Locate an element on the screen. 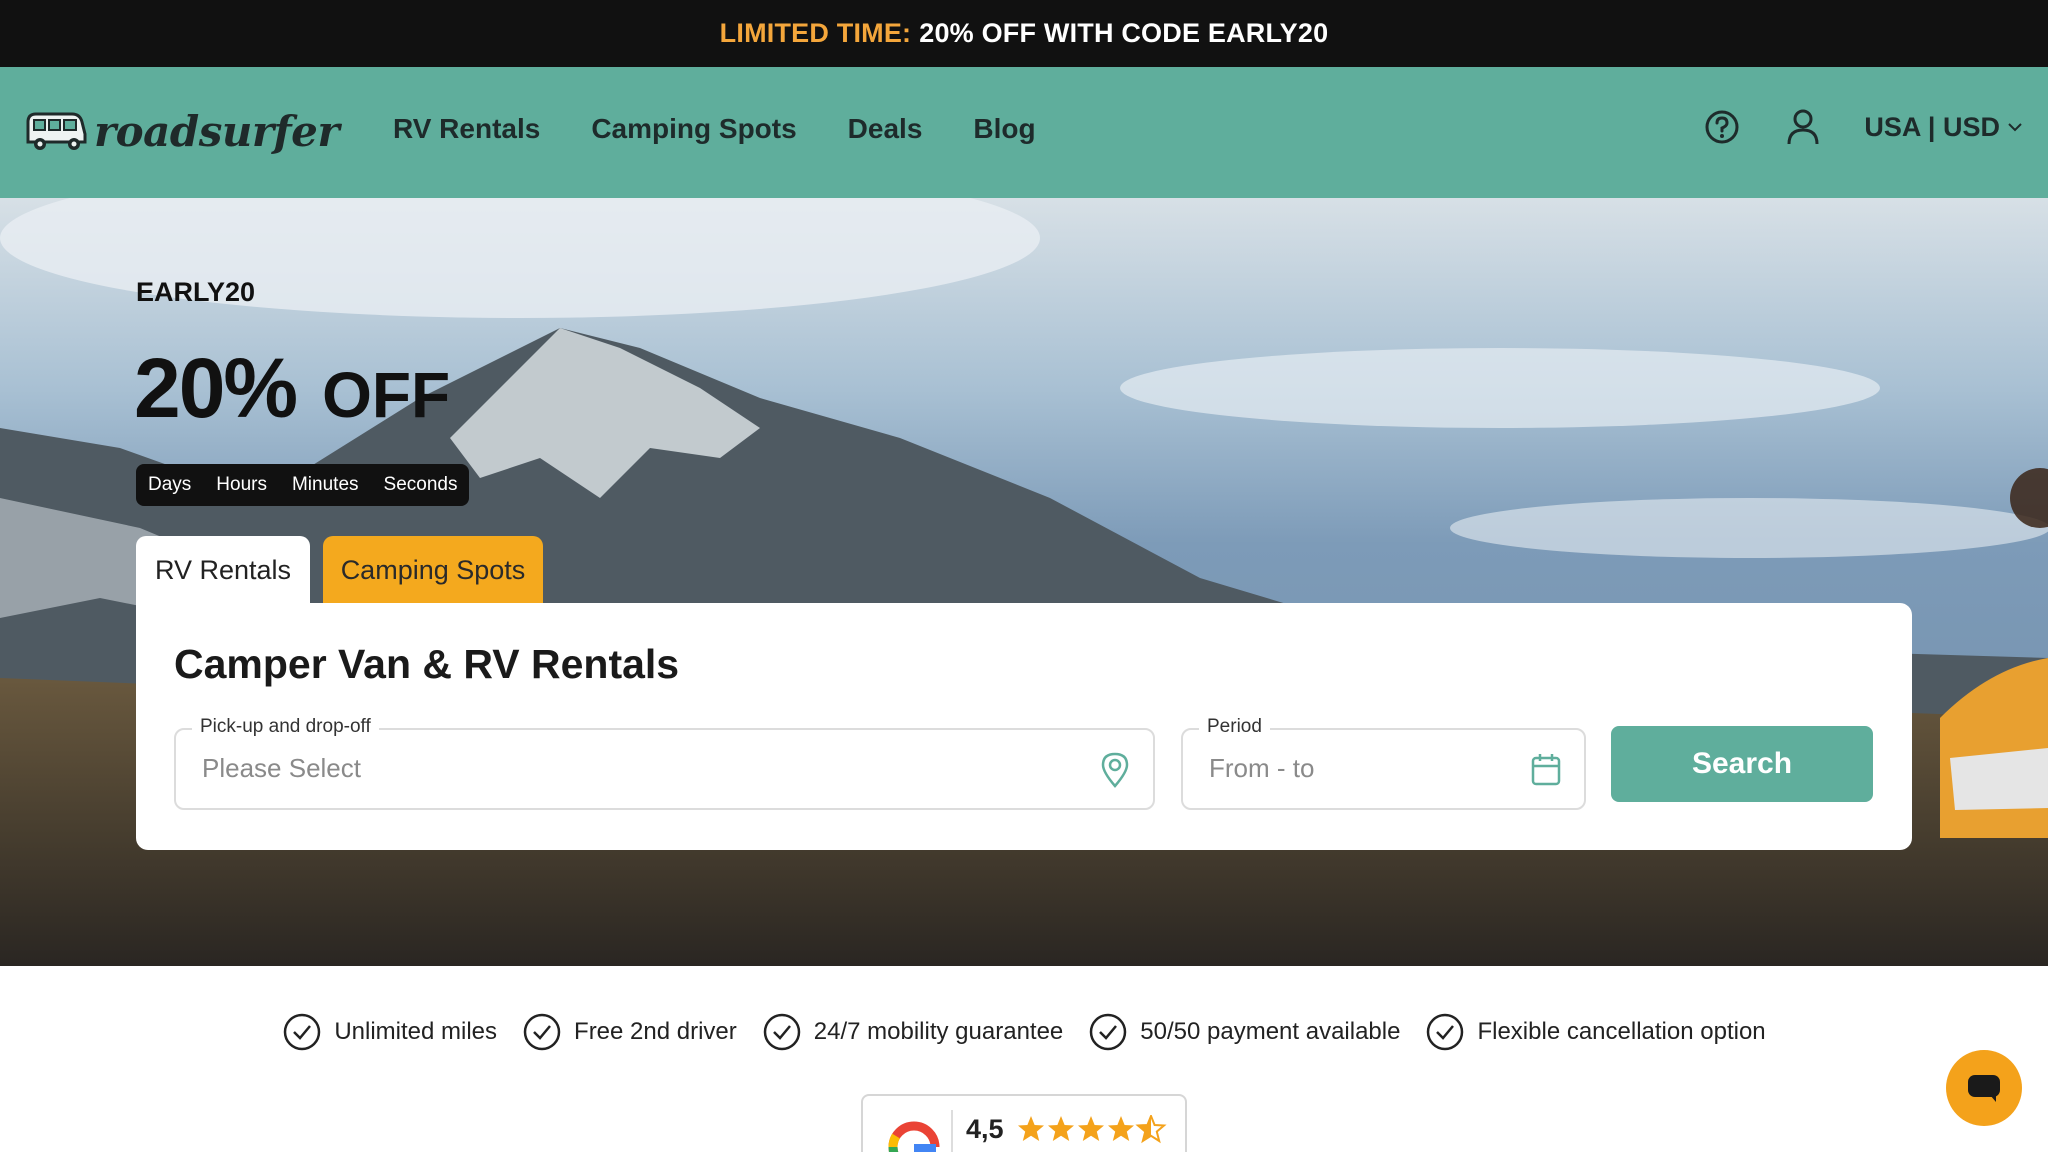 The width and height of the screenshot is (2048, 1152). feature-item: Unlimited miles is located at coordinates (389, 1032).